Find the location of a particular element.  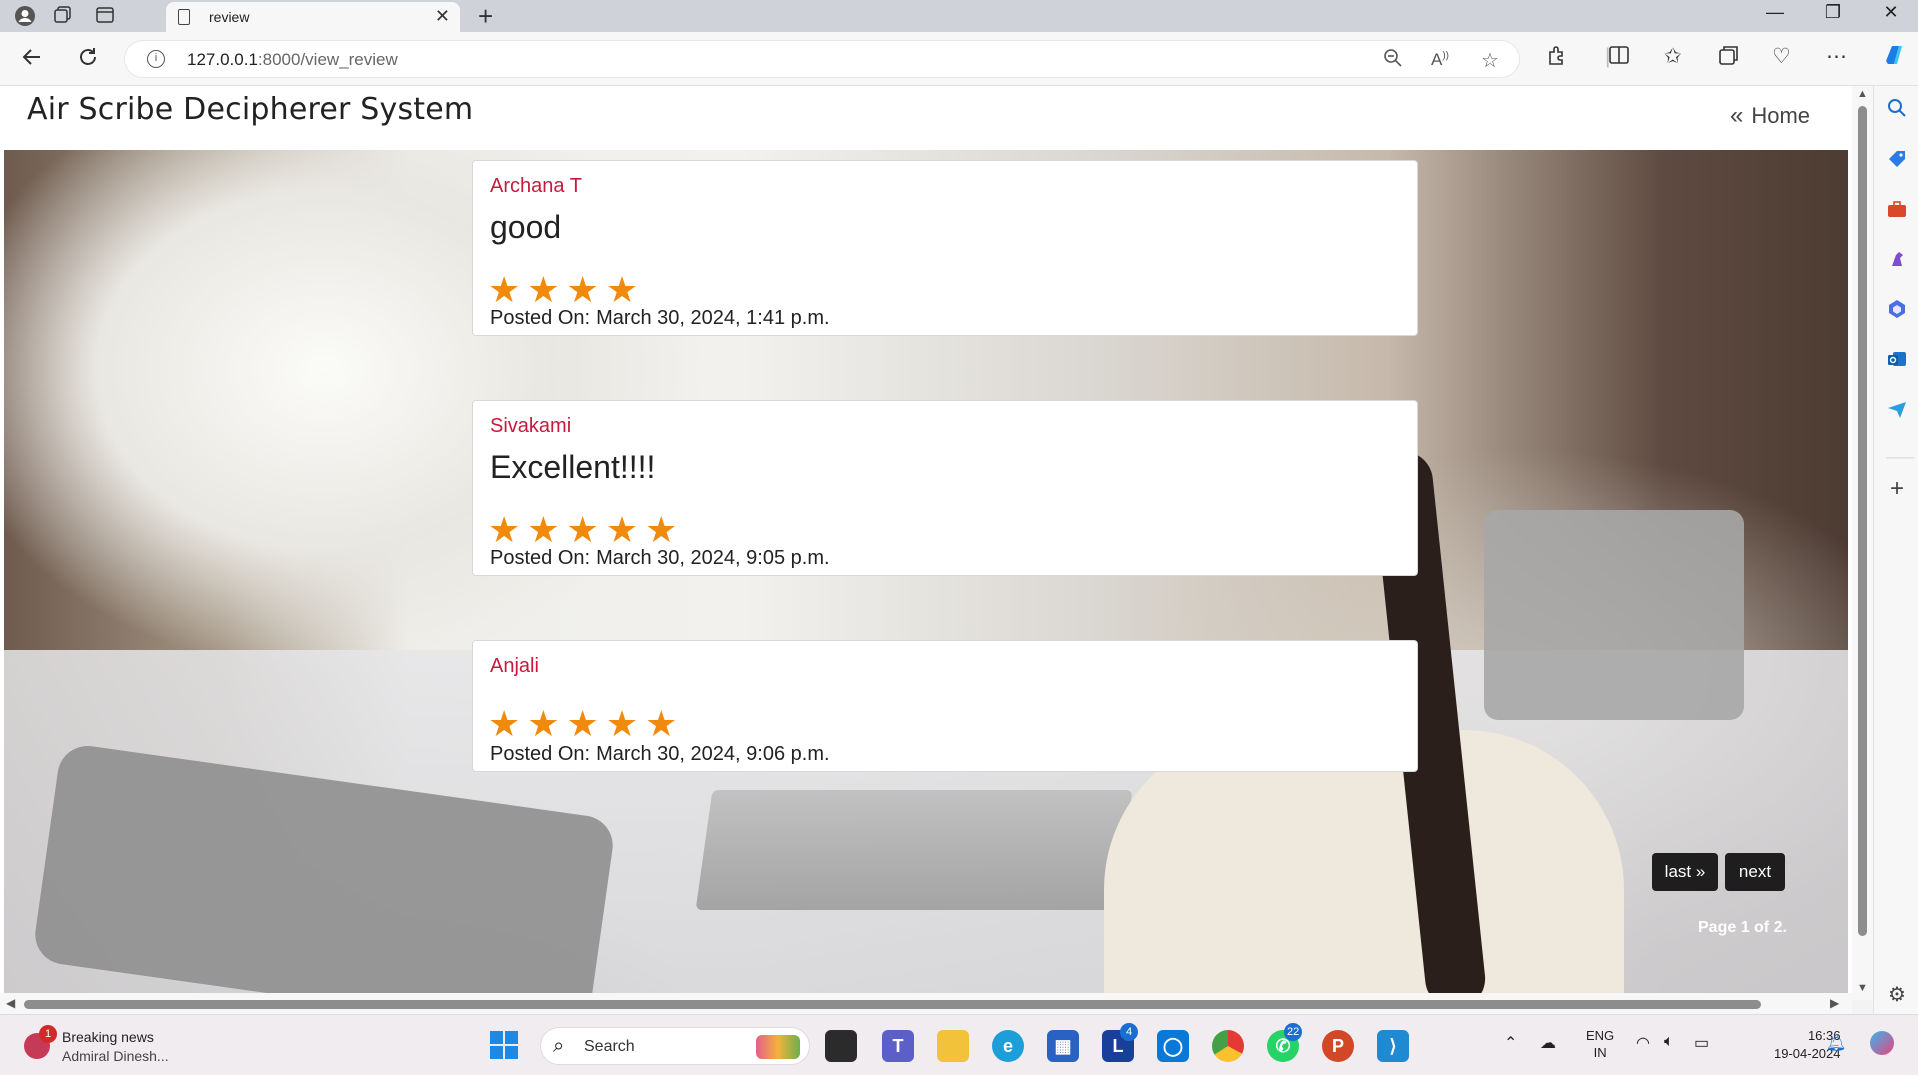

photo-laptop is located at coordinates (914, 850).